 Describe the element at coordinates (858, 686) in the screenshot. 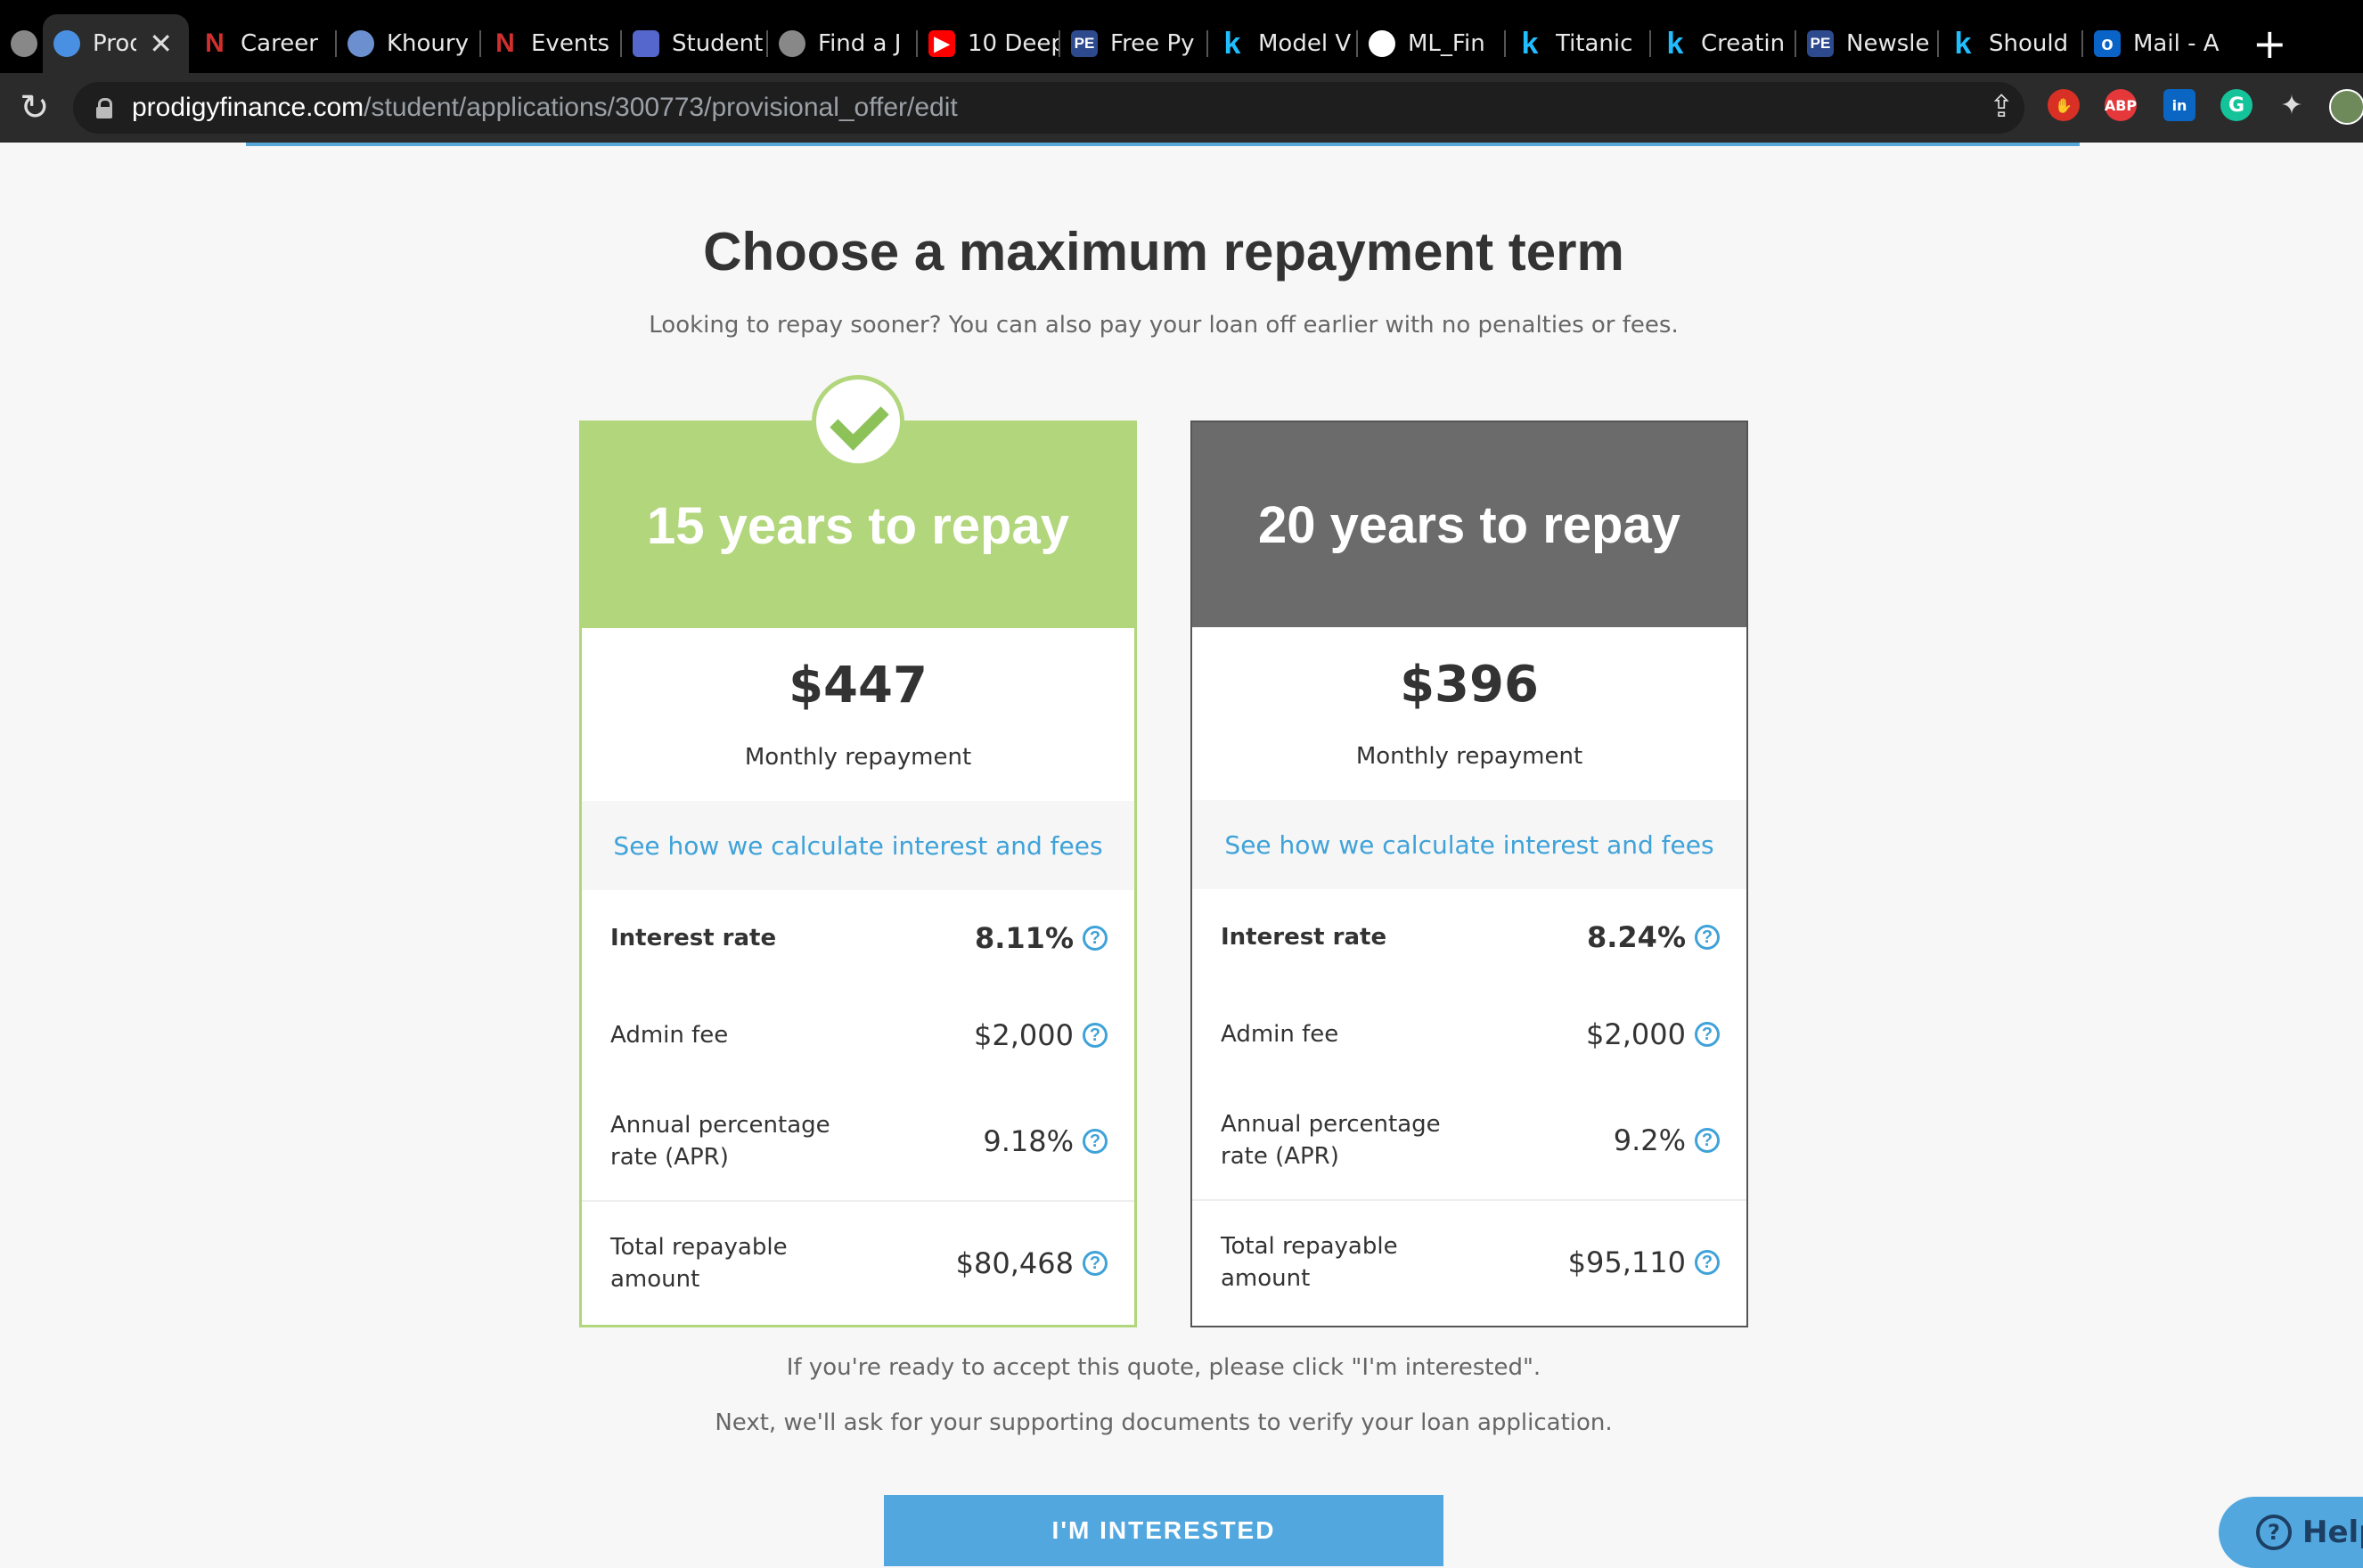

I see `monthly-amount: $447` at that location.